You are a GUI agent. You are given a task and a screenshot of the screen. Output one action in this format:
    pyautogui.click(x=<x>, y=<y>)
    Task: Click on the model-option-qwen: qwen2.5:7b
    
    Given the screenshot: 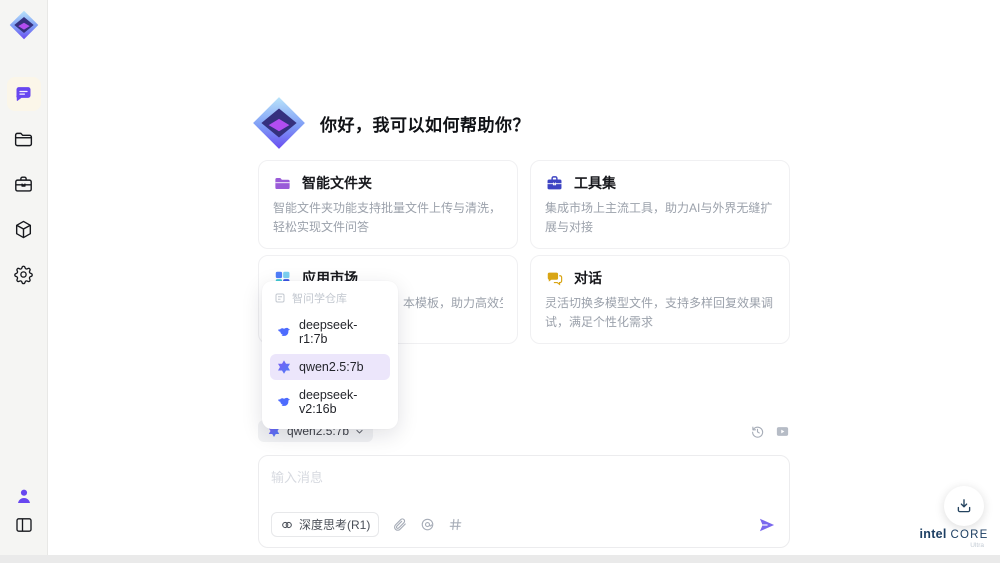 What is the action you would take?
    pyautogui.click(x=330, y=367)
    